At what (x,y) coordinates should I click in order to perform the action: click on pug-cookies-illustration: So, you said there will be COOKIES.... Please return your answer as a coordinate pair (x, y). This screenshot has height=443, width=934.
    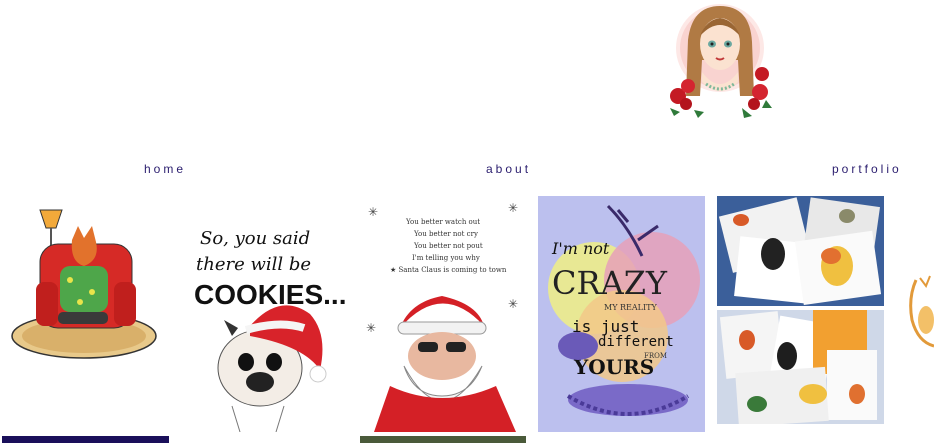
    Looking at the image, I should click on (265, 314).